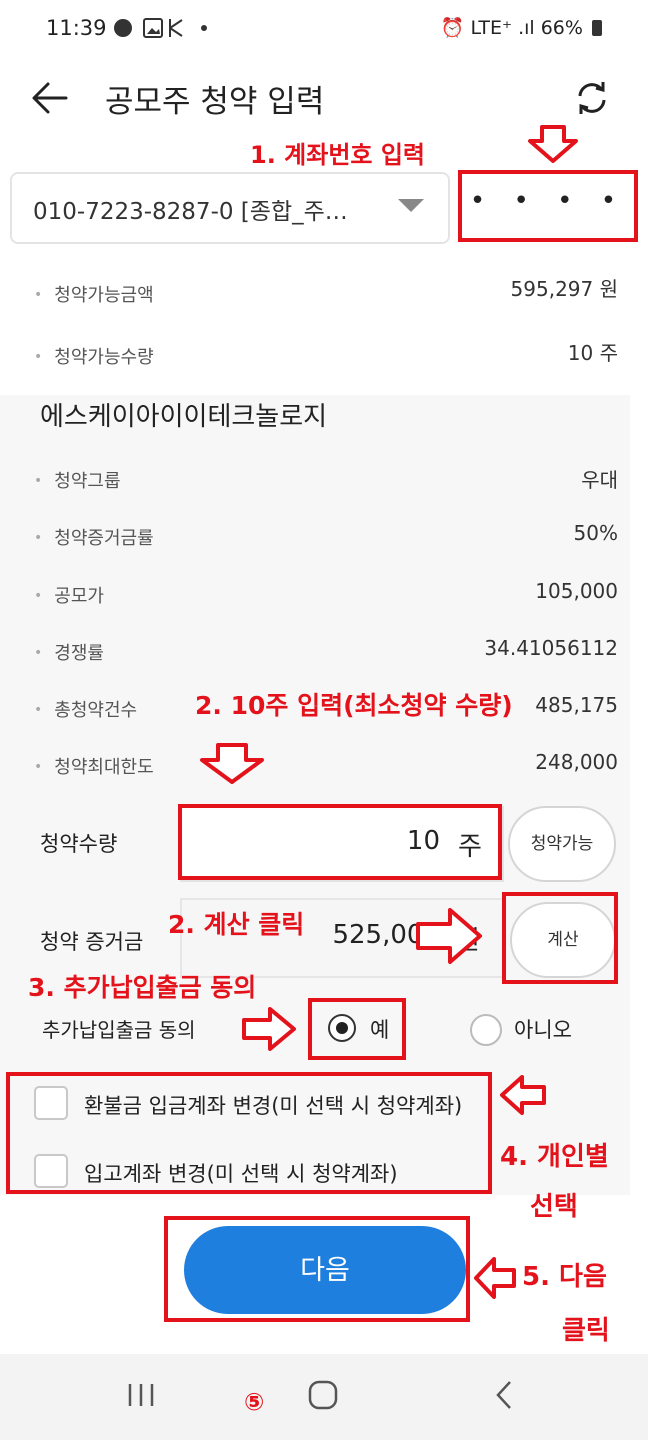  What do you see at coordinates (50, 98) in the screenshot?
I see `back-arrow-icon` at bounding box center [50, 98].